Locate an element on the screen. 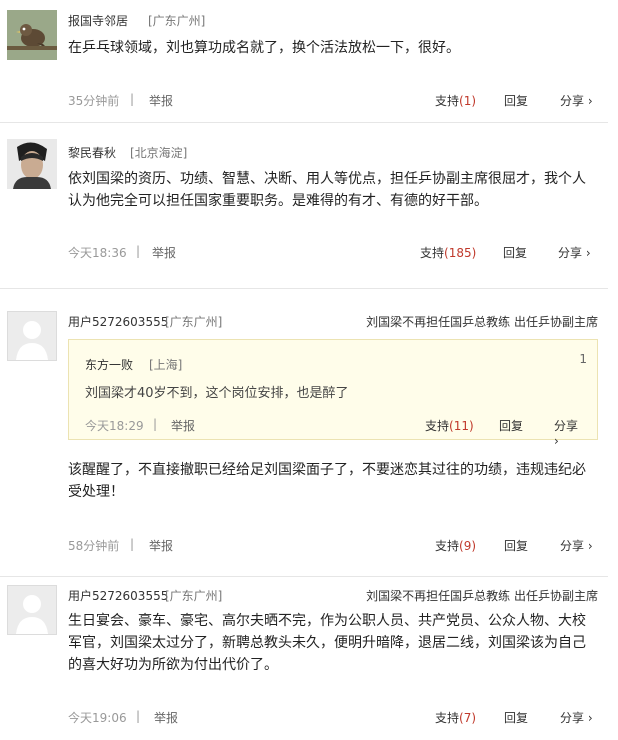 The width and height of the screenshot is (618, 740). comment-text-line: 军官，刘国梁太过分了，新聘总教头未久，便明升暗降，退居二线，刘国梁该为自己 is located at coordinates (327, 643).